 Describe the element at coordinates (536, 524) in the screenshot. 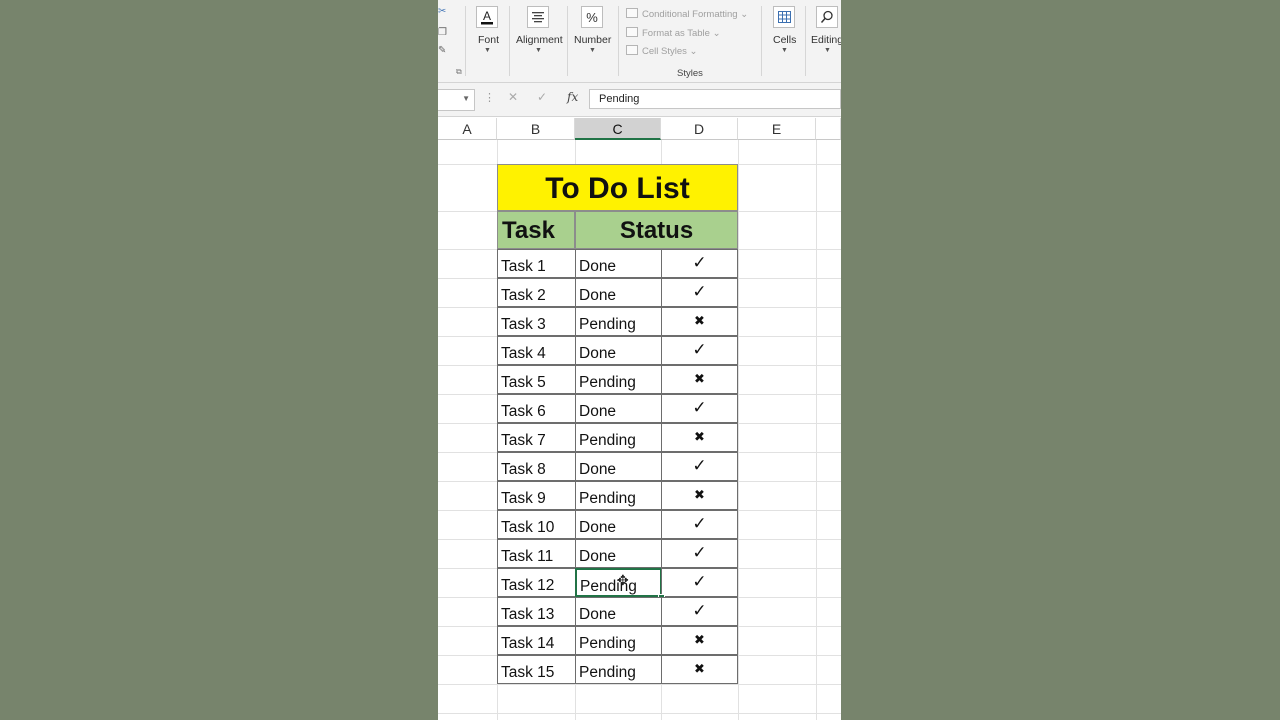

I see `task-cell: Task 10` at that location.